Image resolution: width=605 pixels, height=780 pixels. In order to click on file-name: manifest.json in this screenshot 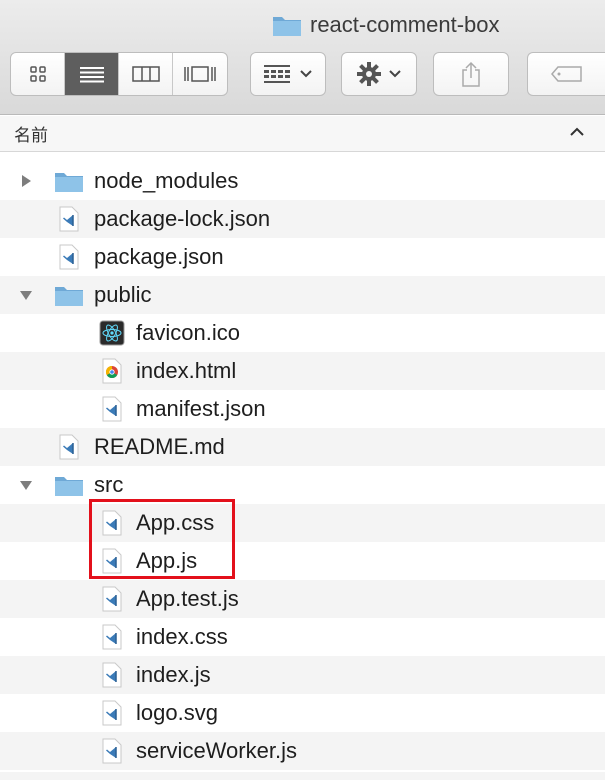, I will do `click(201, 408)`.